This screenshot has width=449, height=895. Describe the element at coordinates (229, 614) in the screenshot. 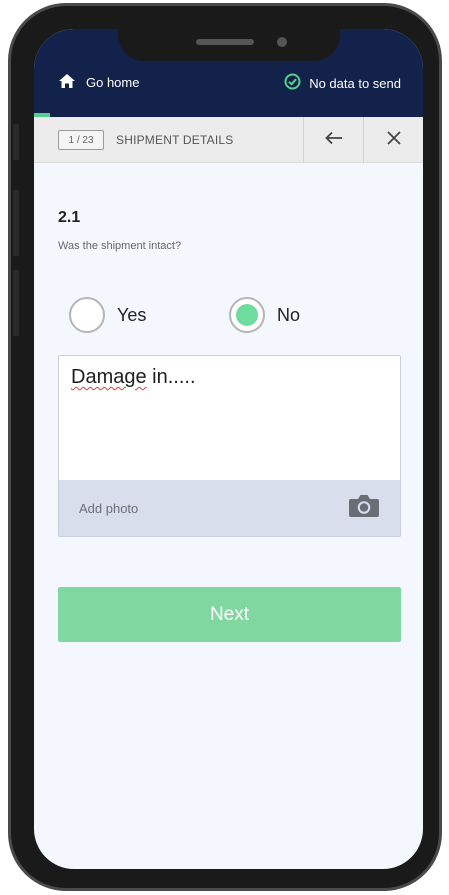

I see `next-button: Next` at that location.